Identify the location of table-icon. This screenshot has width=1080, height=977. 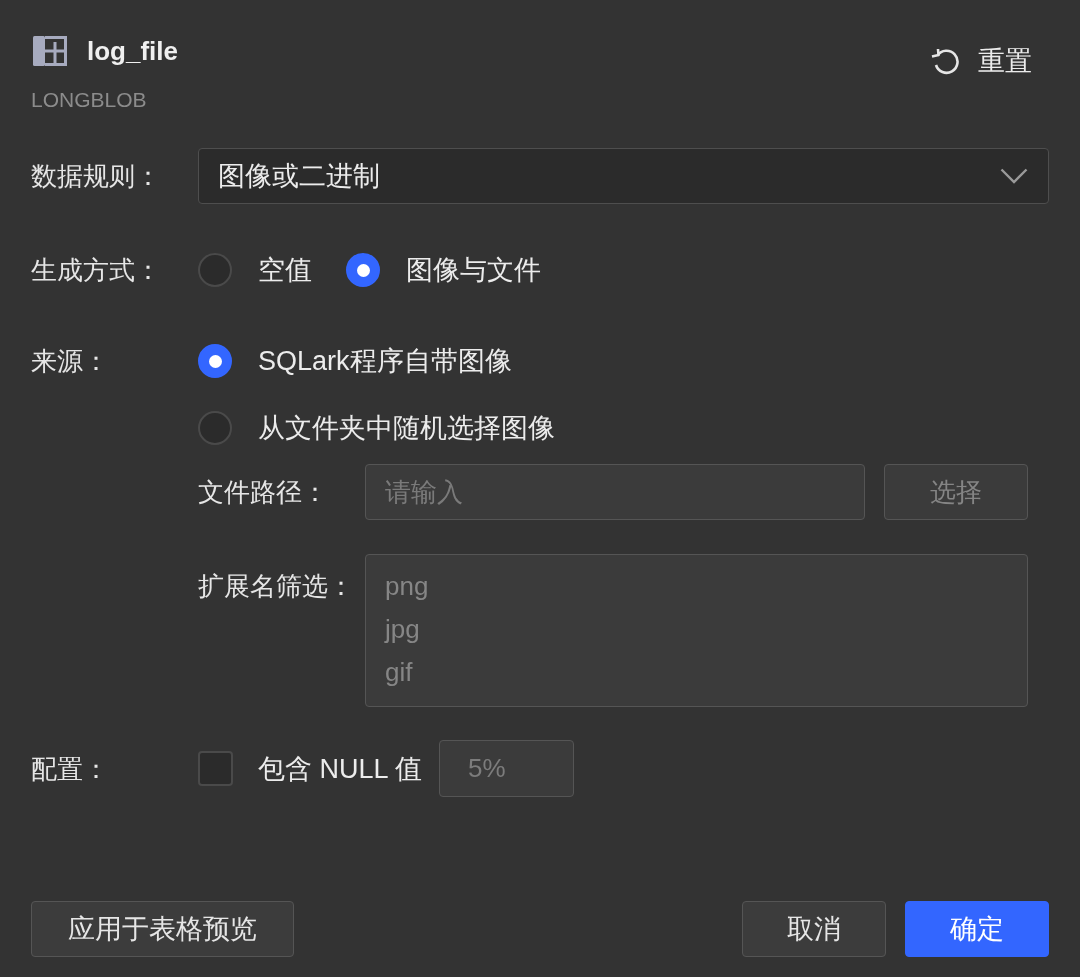
(50, 51).